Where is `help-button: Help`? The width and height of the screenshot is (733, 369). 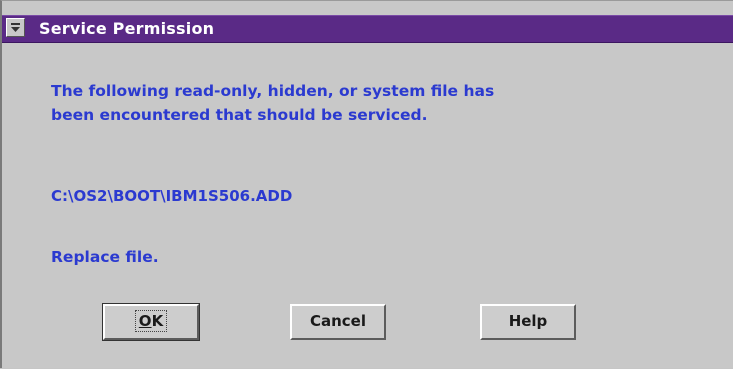 help-button: Help is located at coordinates (528, 322).